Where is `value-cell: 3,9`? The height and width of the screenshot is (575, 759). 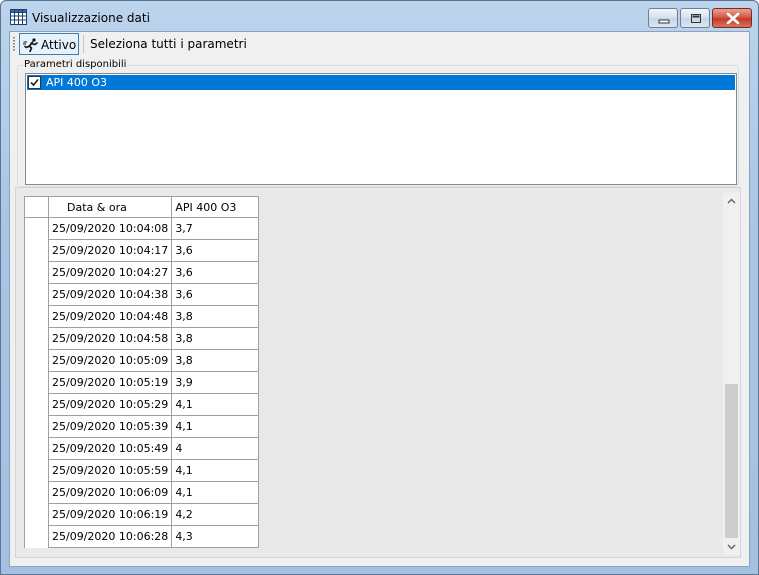 value-cell: 3,9 is located at coordinates (215, 382).